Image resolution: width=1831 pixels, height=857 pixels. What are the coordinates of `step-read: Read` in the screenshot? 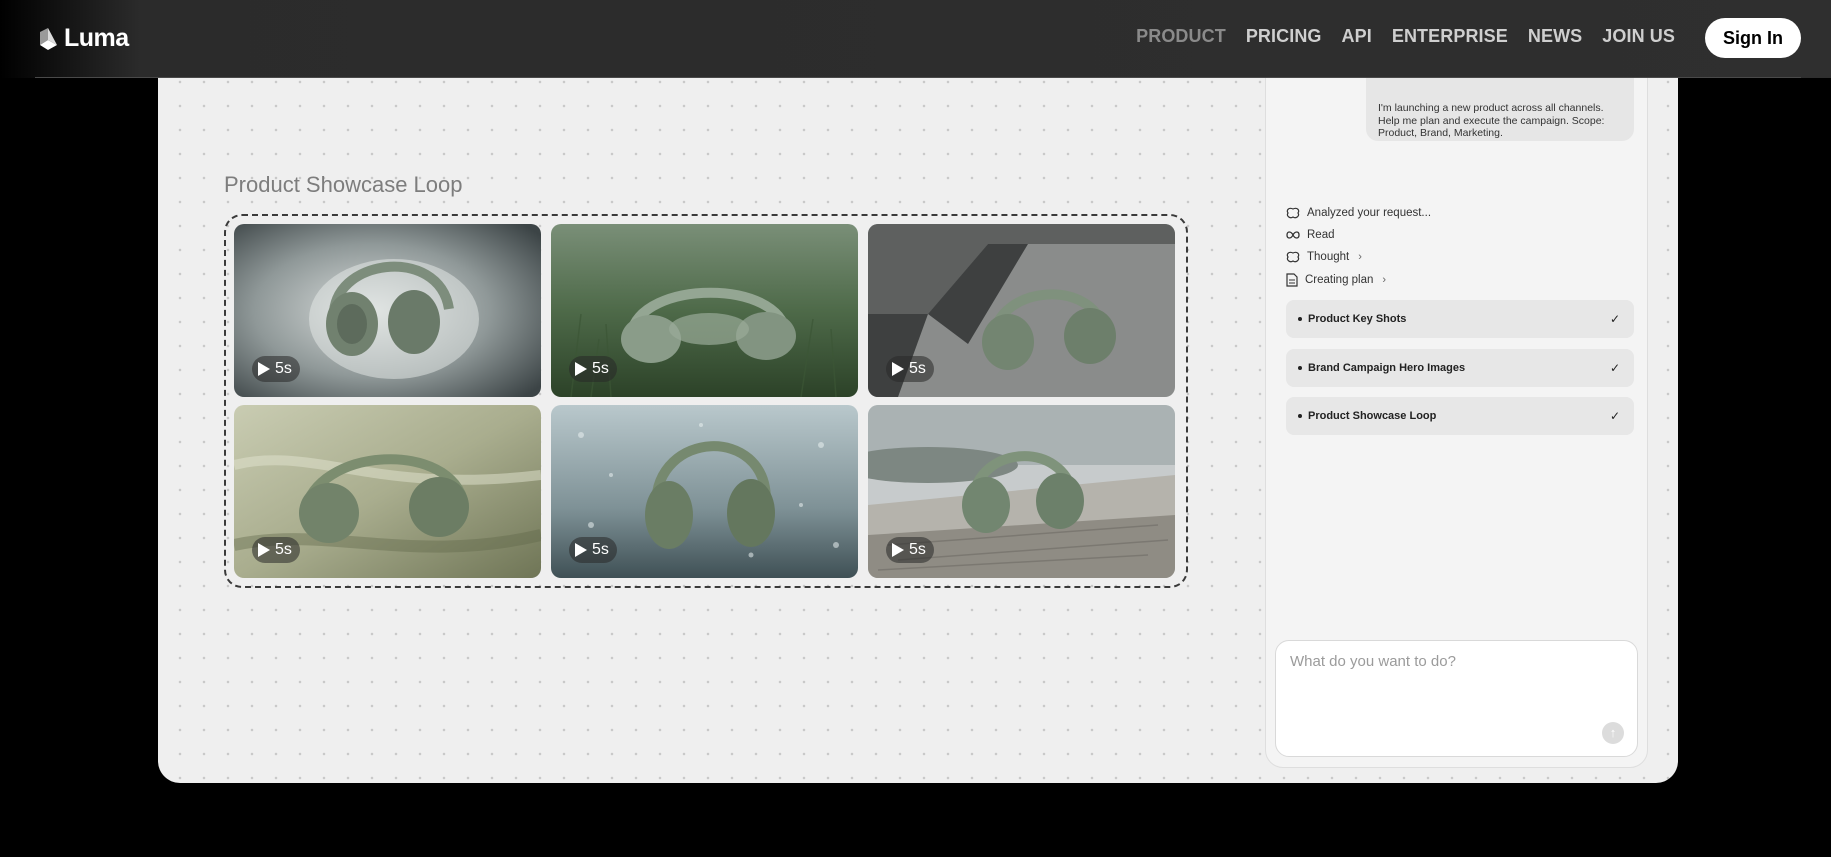 It's located at (1310, 235).